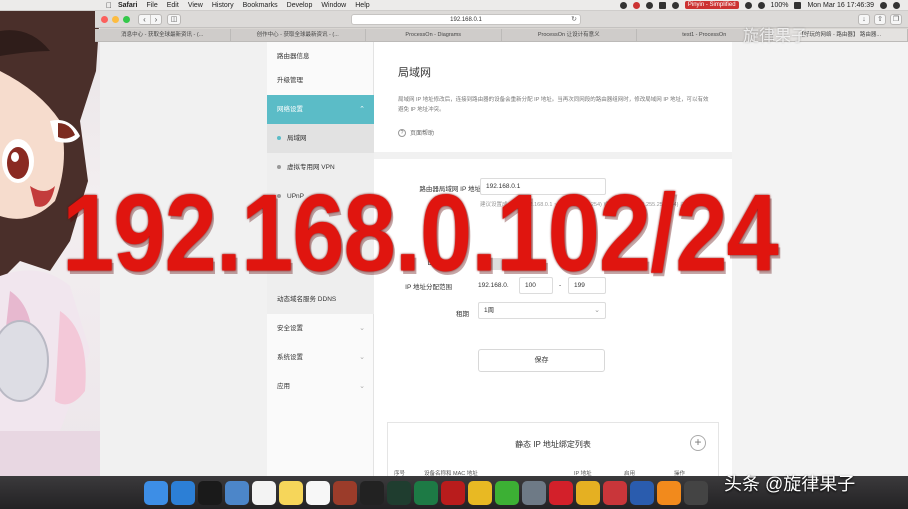 This screenshot has height=509, width=908. What do you see at coordinates (320, 109) in the screenshot?
I see `sidebar-item-network-settings: 网络设置 ⌃` at bounding box center [320, 109].